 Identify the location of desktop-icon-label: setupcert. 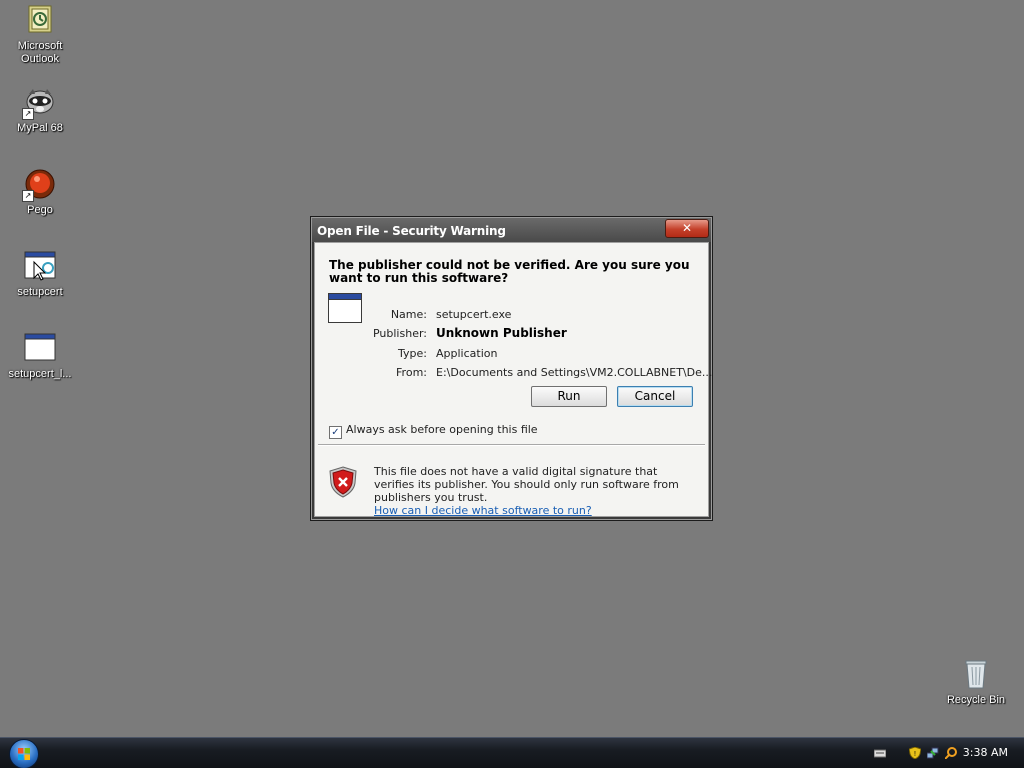
(40, 292).